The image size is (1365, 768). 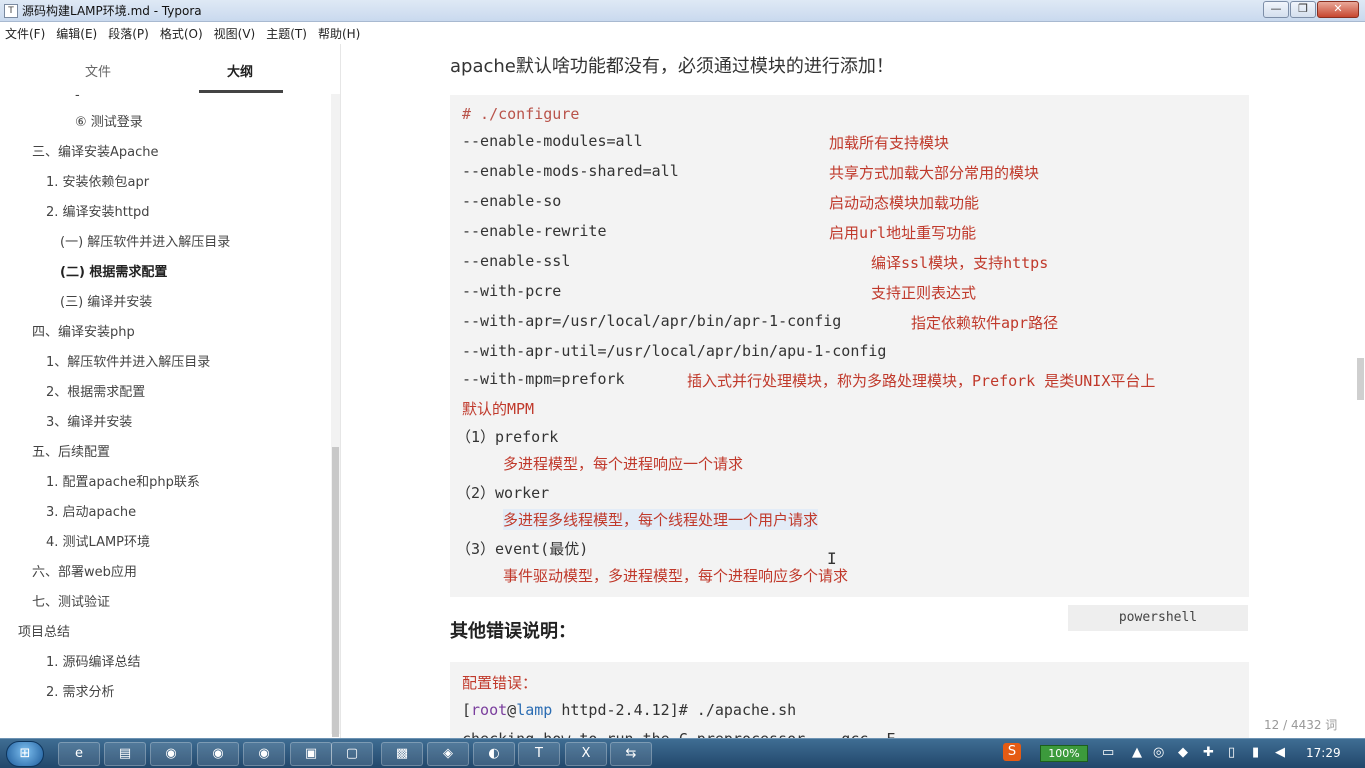 What do you see at coordinates (924, 293) in the screenshot?
I see `code-comment: 支持正则表达式` at bounding box center [924, 293].